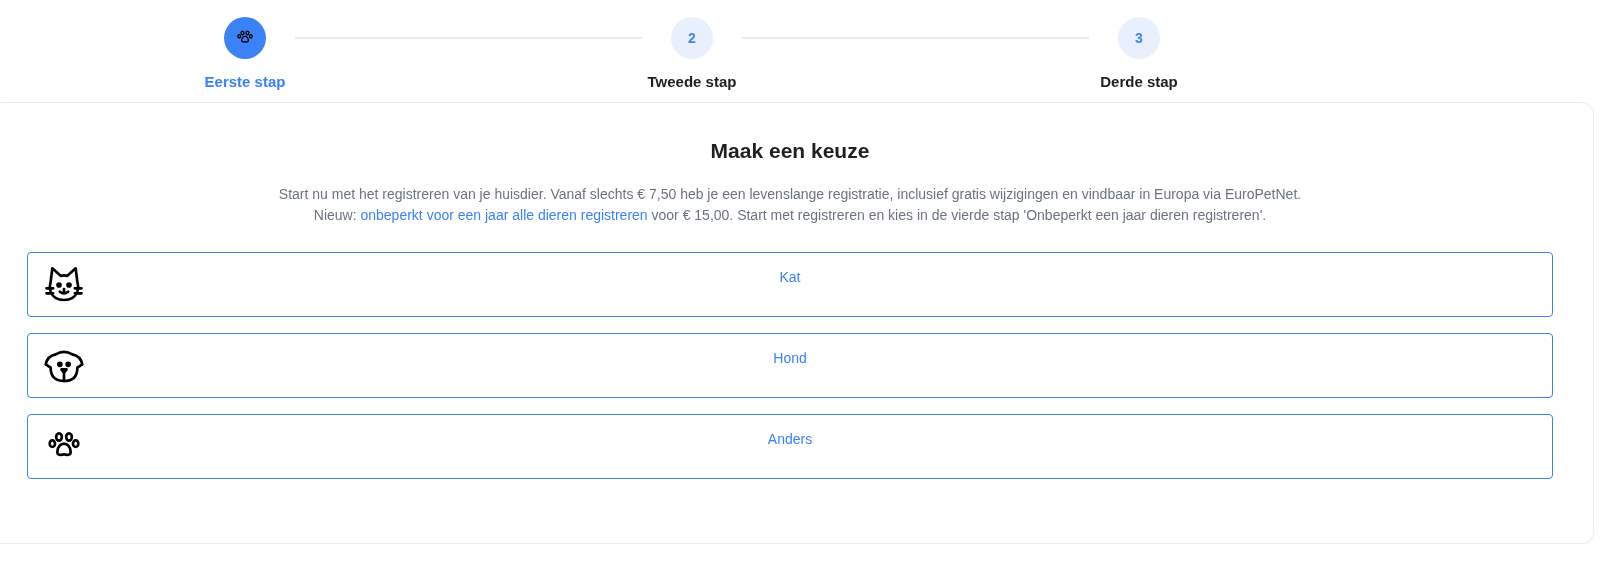  What do you see at coordinates (790, 194) in the screenshot?
I see `intro-text: Start nu met het registreren van je huisdier. Vanaf slechts € 7,50 heb je een levenslange registratie, inclusief gratis wijzigingen en vindbaar in Europa via EuroPetNet.` at bounding box center [790, 194].